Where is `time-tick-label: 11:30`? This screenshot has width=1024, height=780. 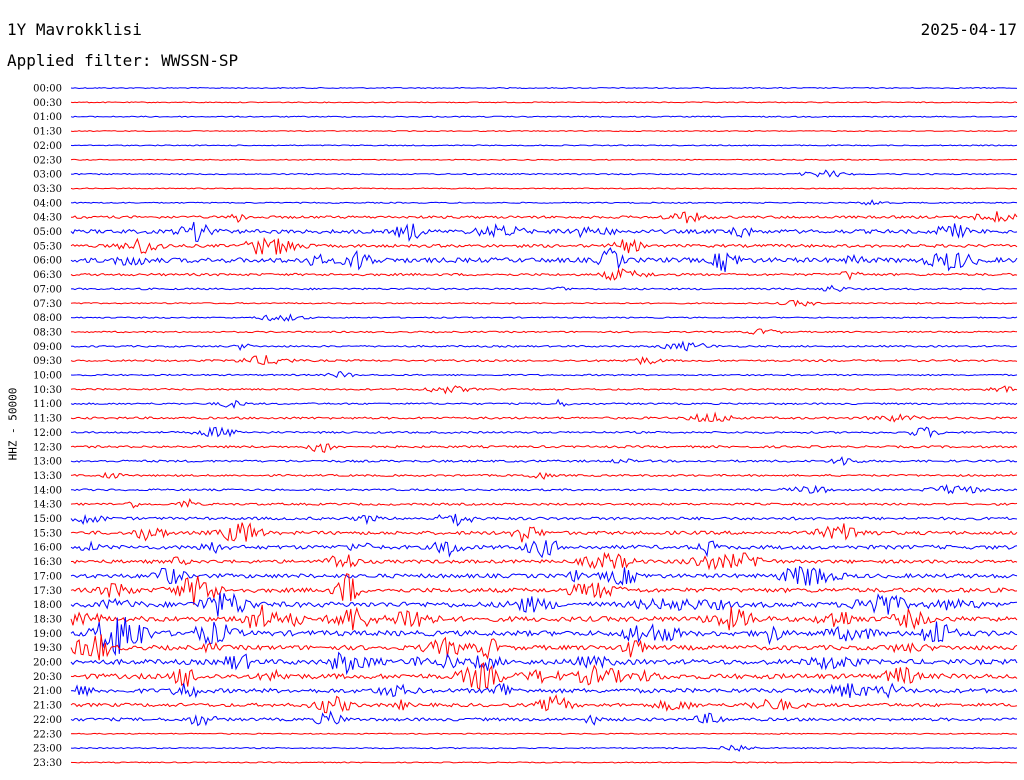 time-tick-label: 11:30 is located at coordinates (47, 419).